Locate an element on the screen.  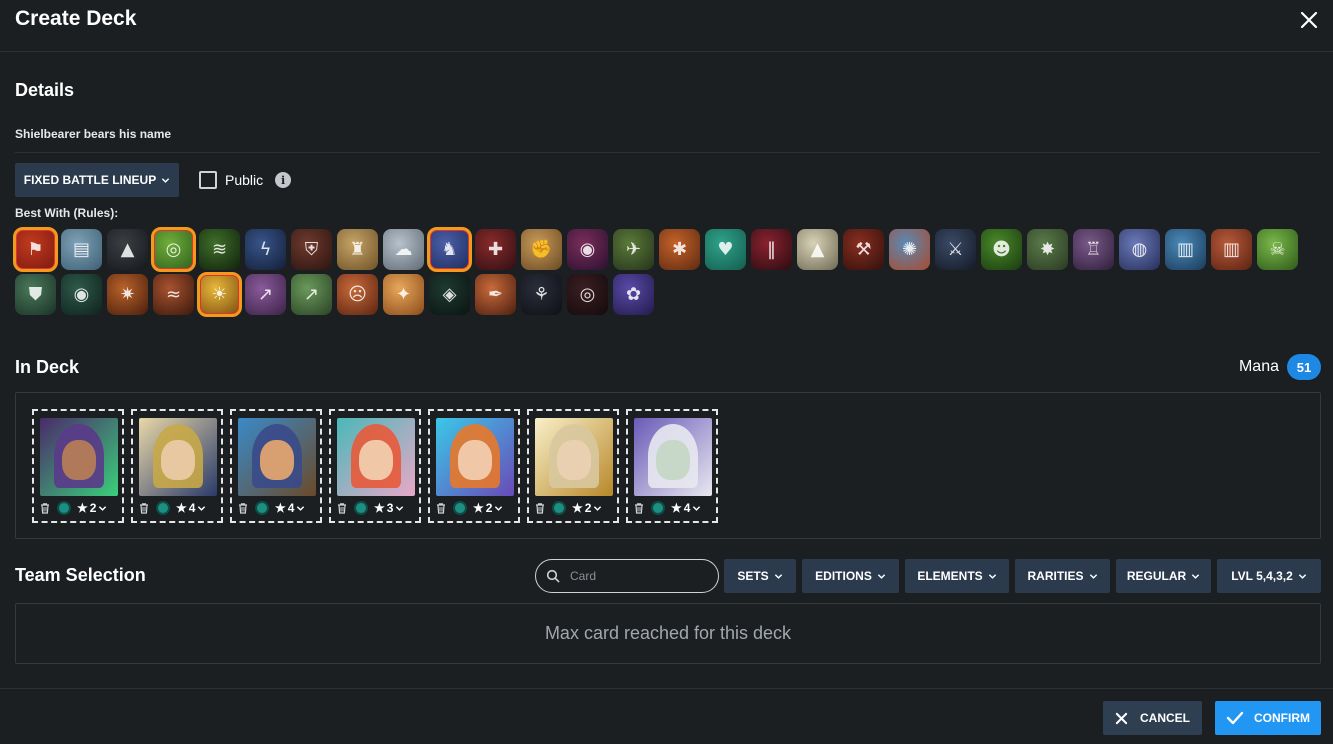
muscle-rule-icon: ✱ is located at coordinates (679, 249).